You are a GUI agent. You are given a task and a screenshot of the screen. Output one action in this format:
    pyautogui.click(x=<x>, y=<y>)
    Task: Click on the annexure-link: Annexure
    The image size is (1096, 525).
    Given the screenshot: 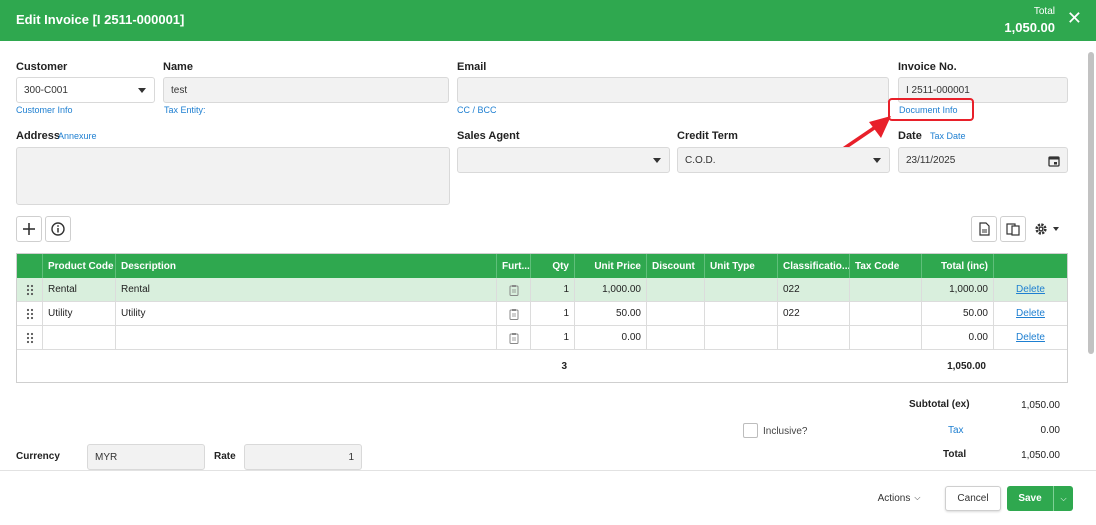 What is the action you would take?
    pyautogui.click(x=77, y=136)
    